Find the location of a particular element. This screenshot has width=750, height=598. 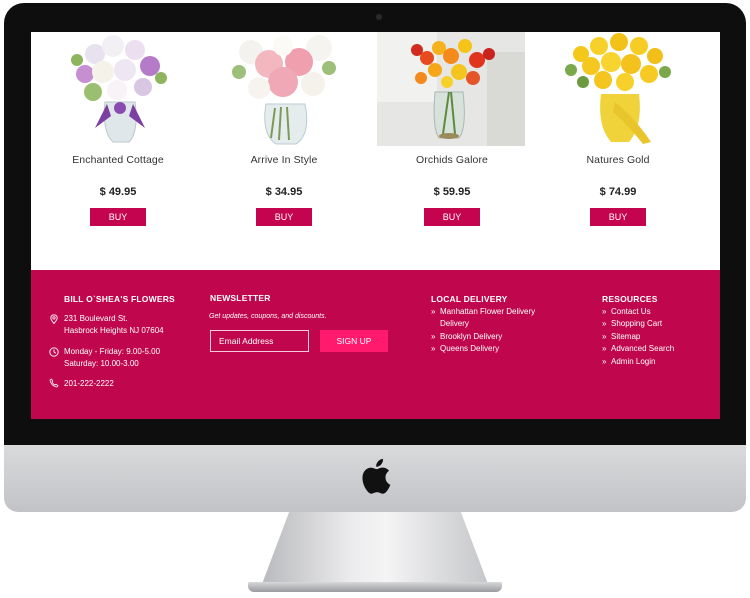

product-image-enchanted-cottage is located at coordinates (117, 89).